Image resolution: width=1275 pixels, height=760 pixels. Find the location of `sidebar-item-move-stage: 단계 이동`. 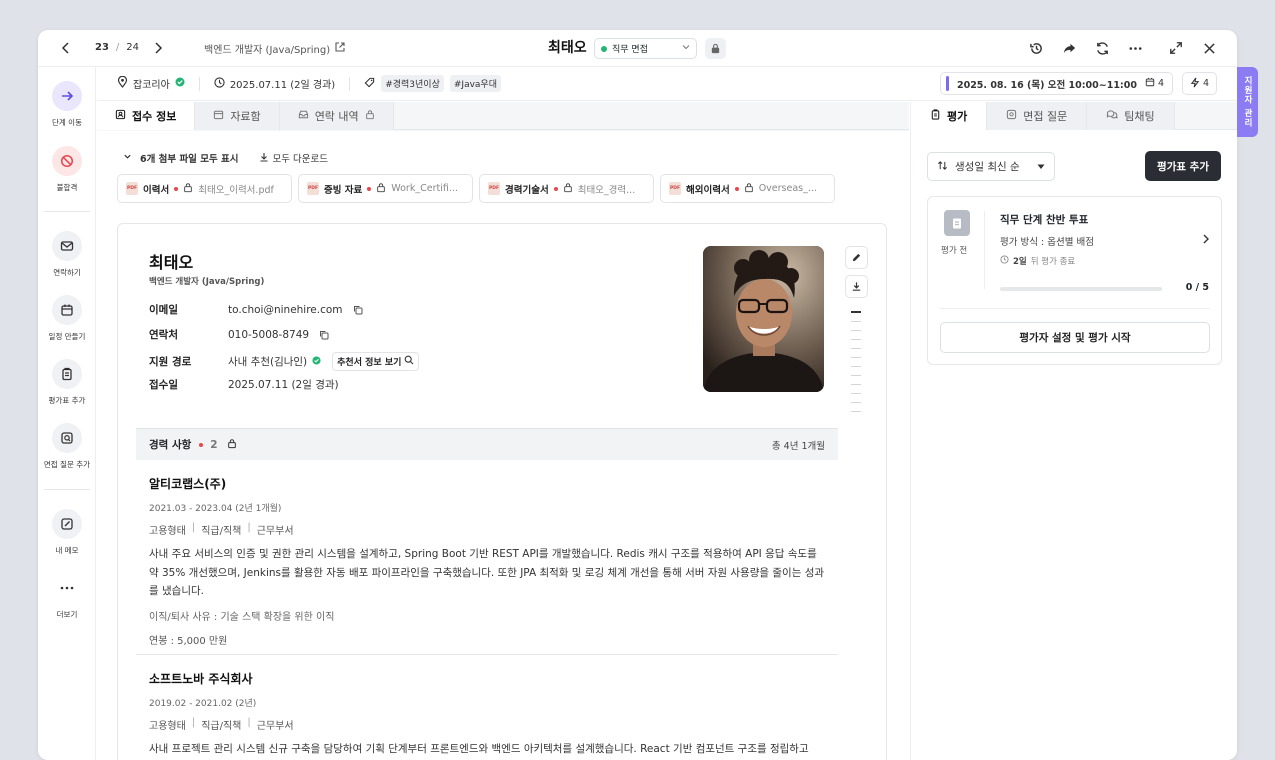

sidebar-item-move-stage: 단계 이동 is located at coordinates (67, 104).